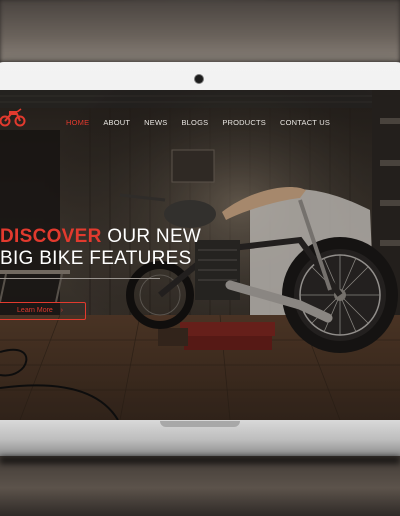 The image size is (400, 516). I want to click on learn-more-button: Learn More ›, so click(43, 311).